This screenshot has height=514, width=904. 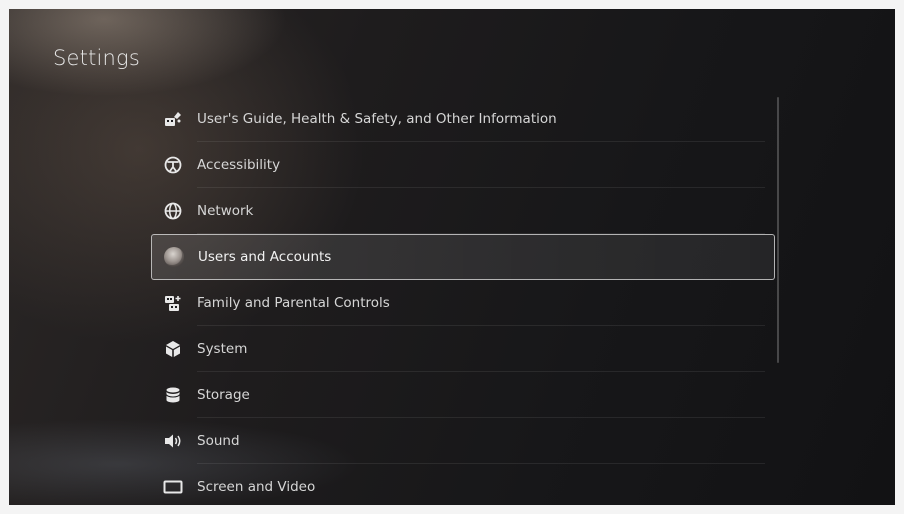 What do you see at coordinates (778, 230) in the screenshot?
I see `scrollbar` at bounding box center [778, 230].